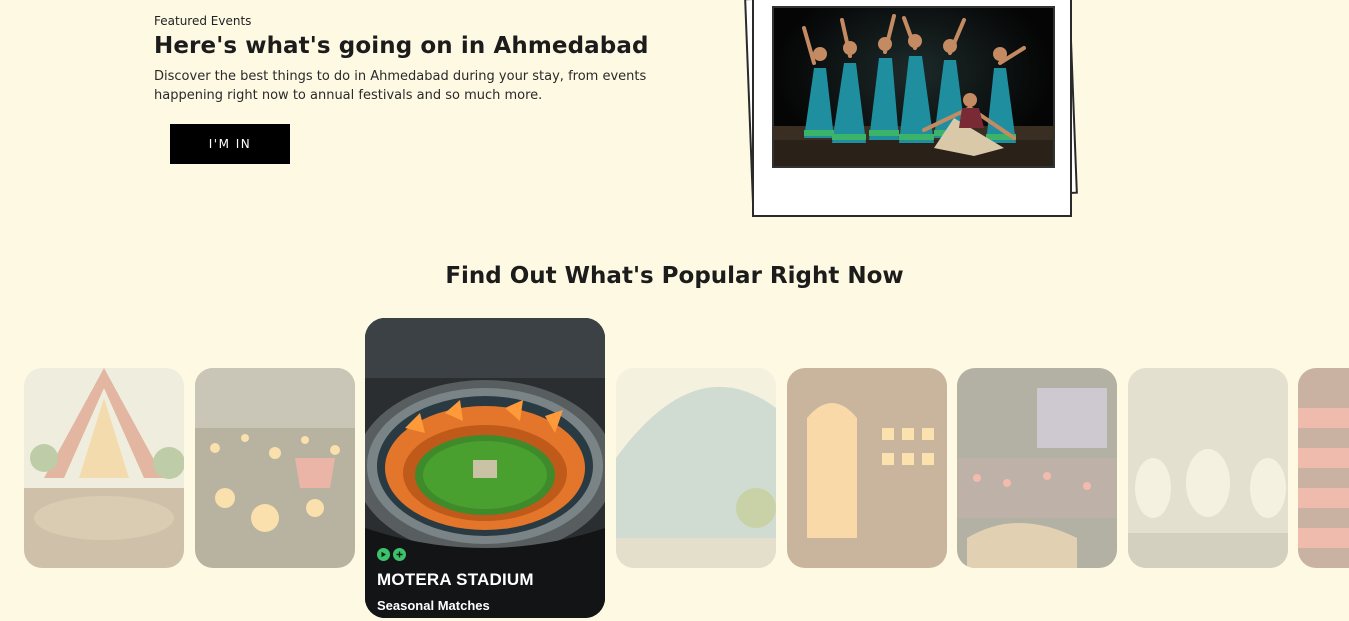 Image resolution: width=1349 pixels, height=621 pixels. I want to click on carousel-card-motera-stadium: MOTERA STADIUM Seasonal Matches, so click(485, 468).